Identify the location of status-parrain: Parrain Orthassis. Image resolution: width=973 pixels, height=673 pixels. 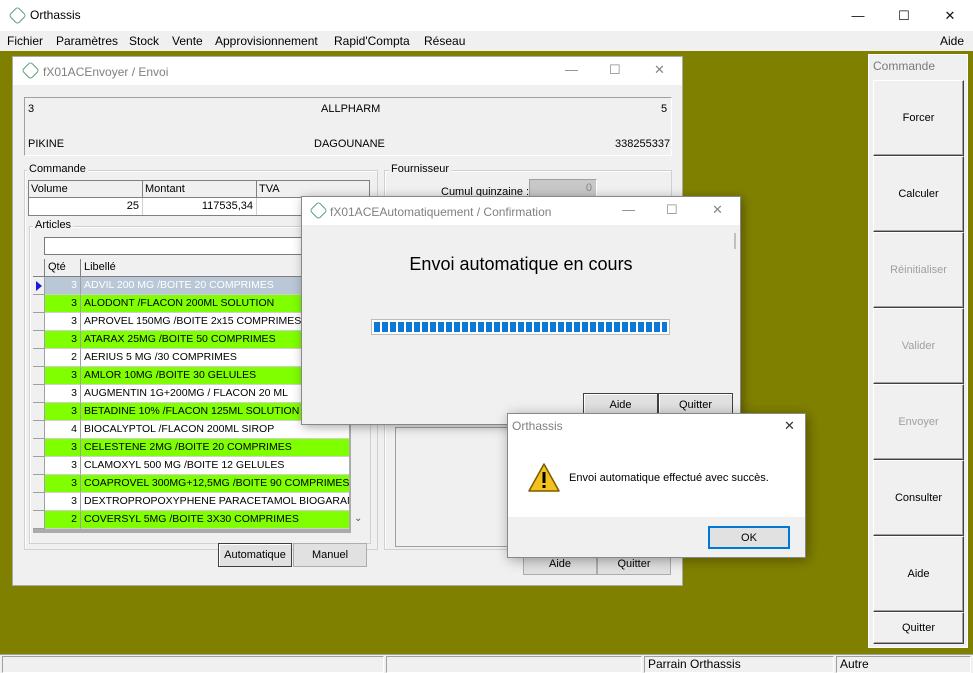
(739, 664).